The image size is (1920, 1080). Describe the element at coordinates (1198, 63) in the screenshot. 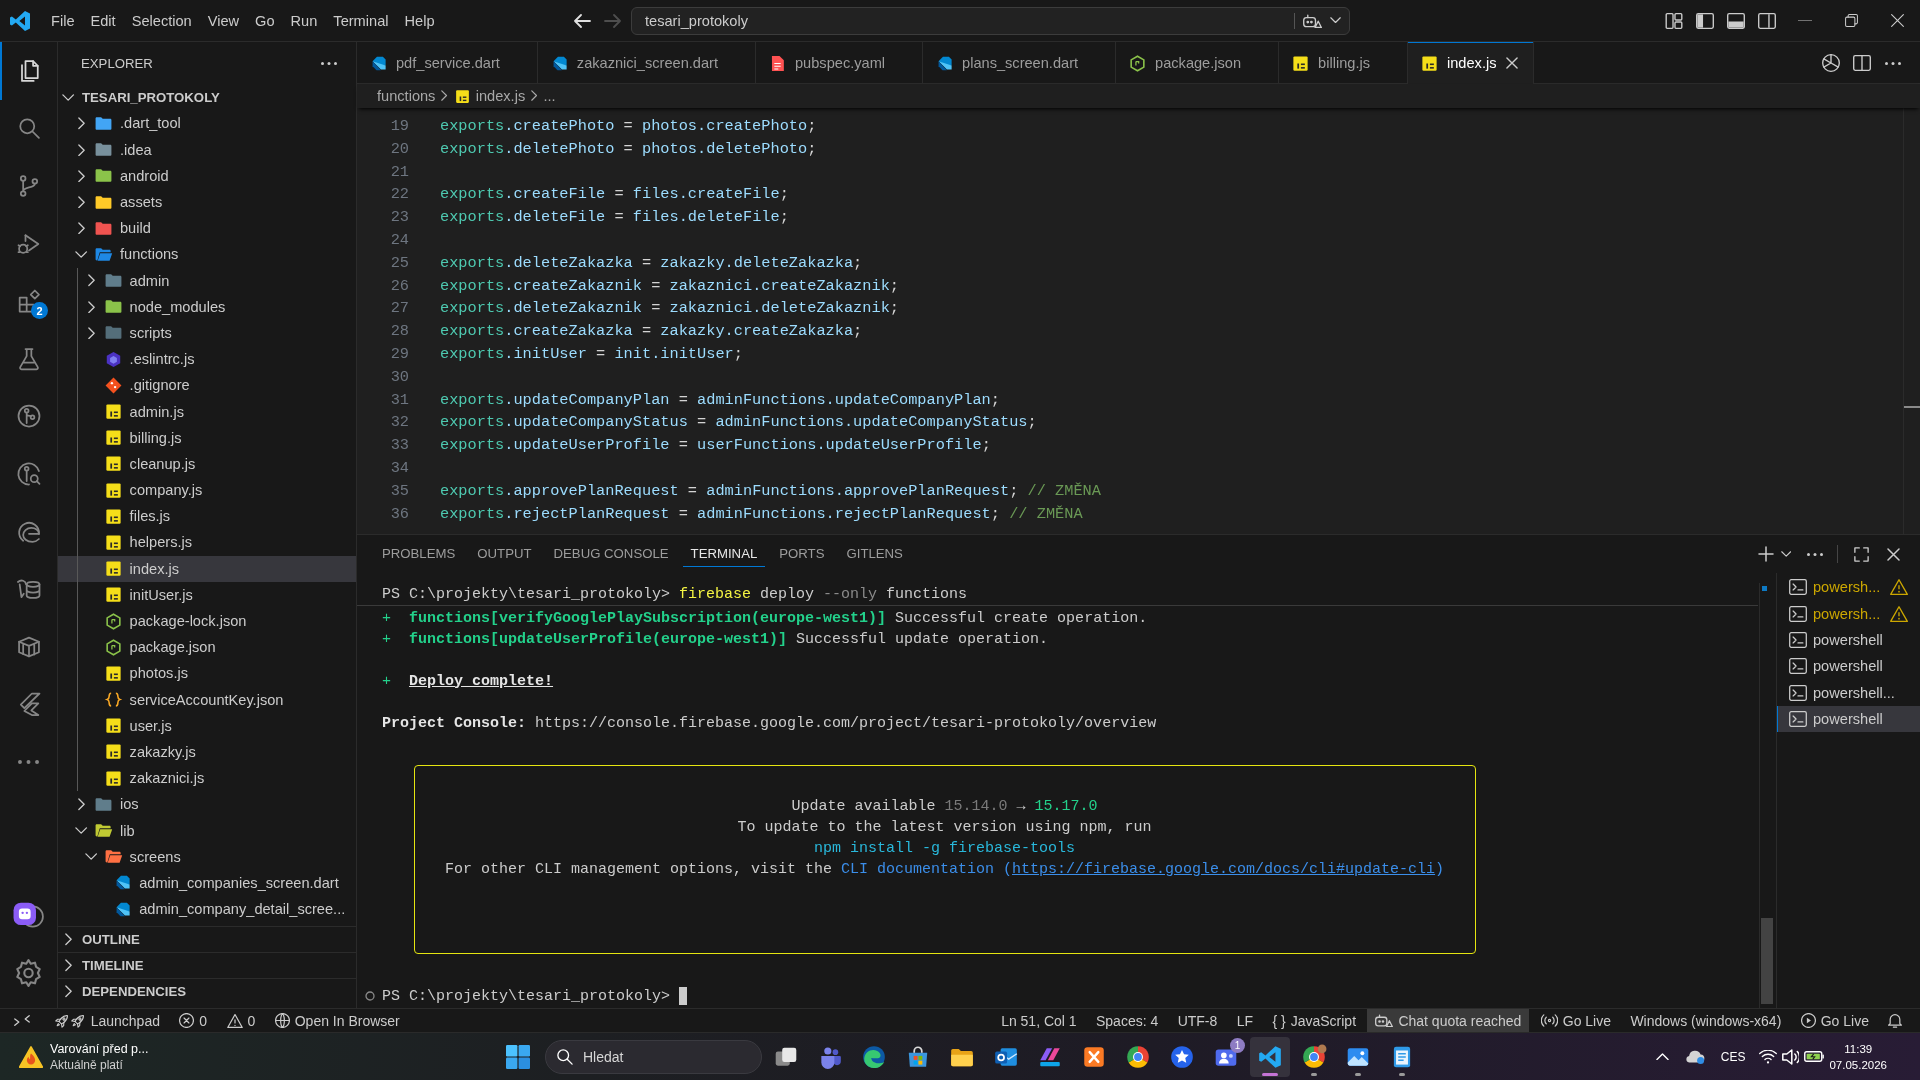

I see `editor-tab: package.json` at that location.